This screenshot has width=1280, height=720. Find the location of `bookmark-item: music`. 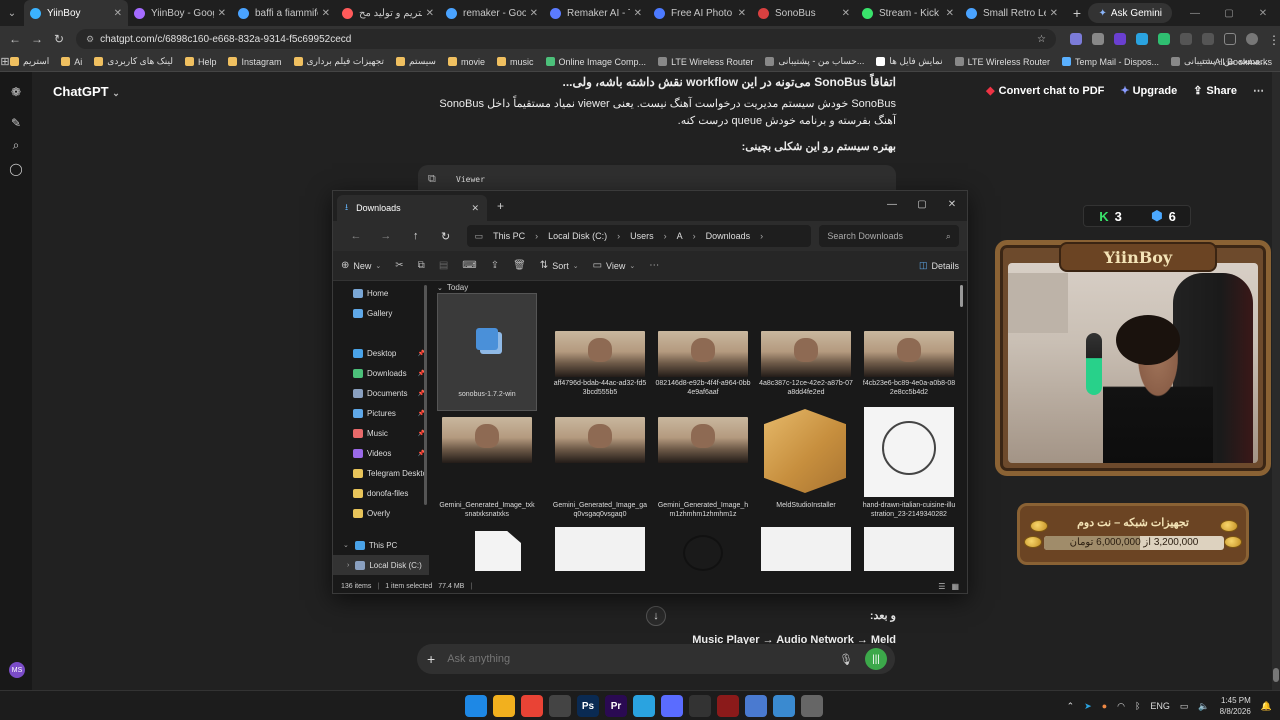

bookmark-item: music is located at coordinates (515, 61).